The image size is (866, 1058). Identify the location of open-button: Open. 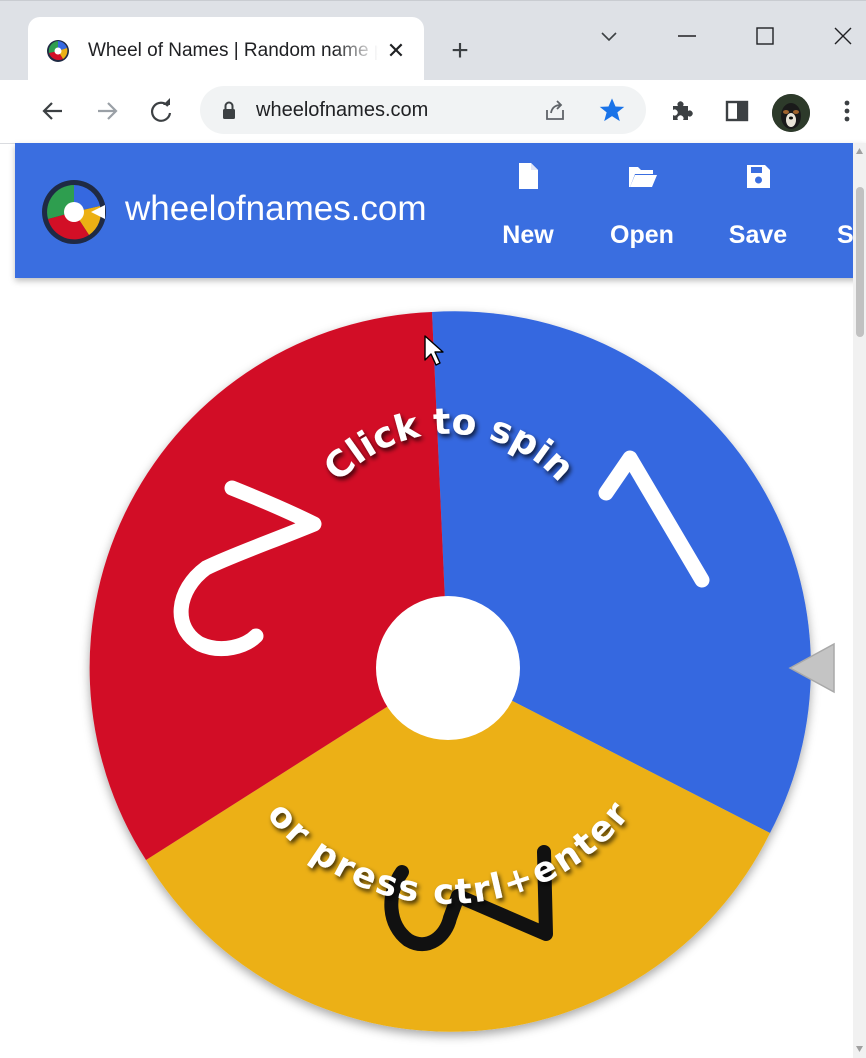
(642, 211).